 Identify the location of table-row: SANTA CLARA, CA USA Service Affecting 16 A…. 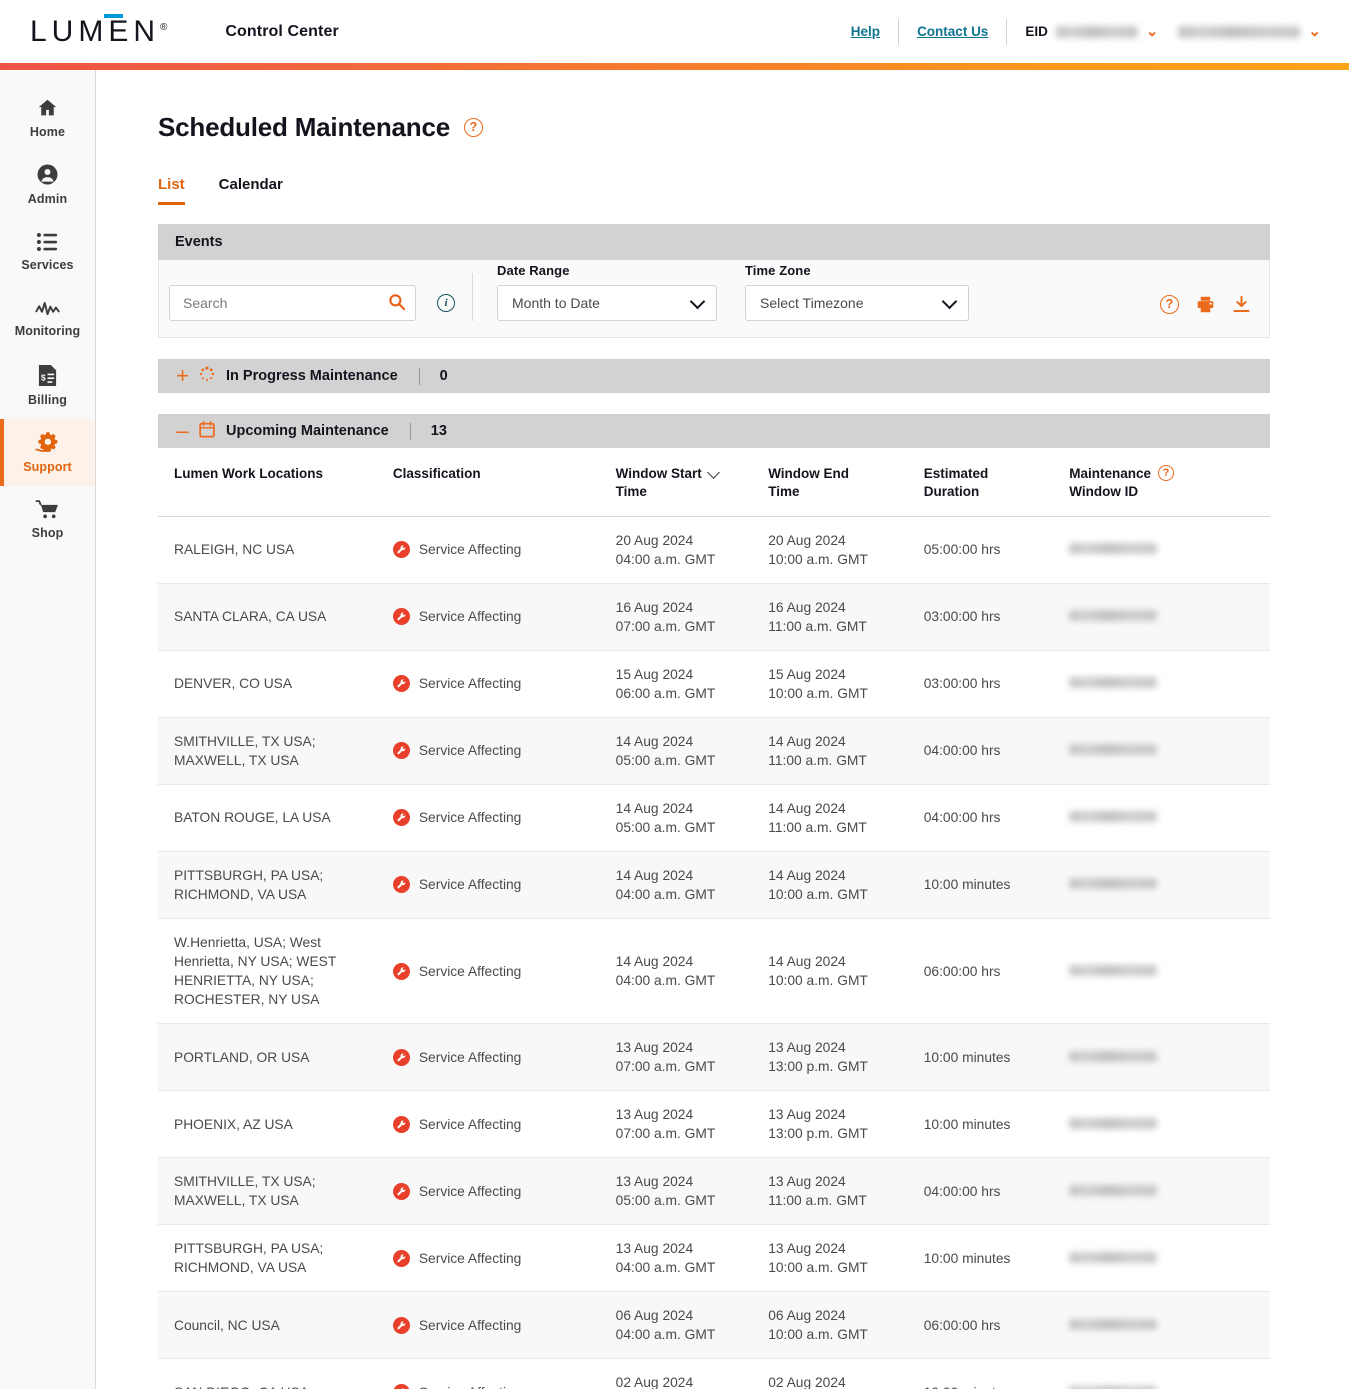
(714, 617).